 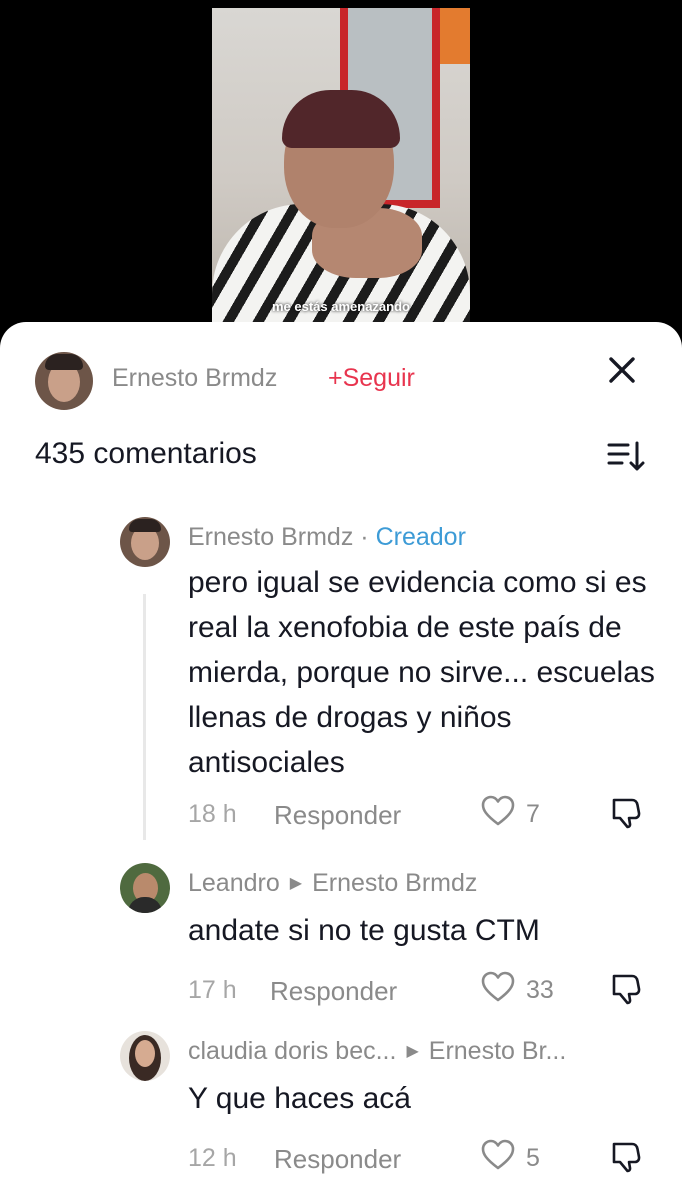 What do you see at coordinates (270, 537) in the screenshot?
I see `comment-author: Ernesto Brmdz` at bounding box center [270, 537].